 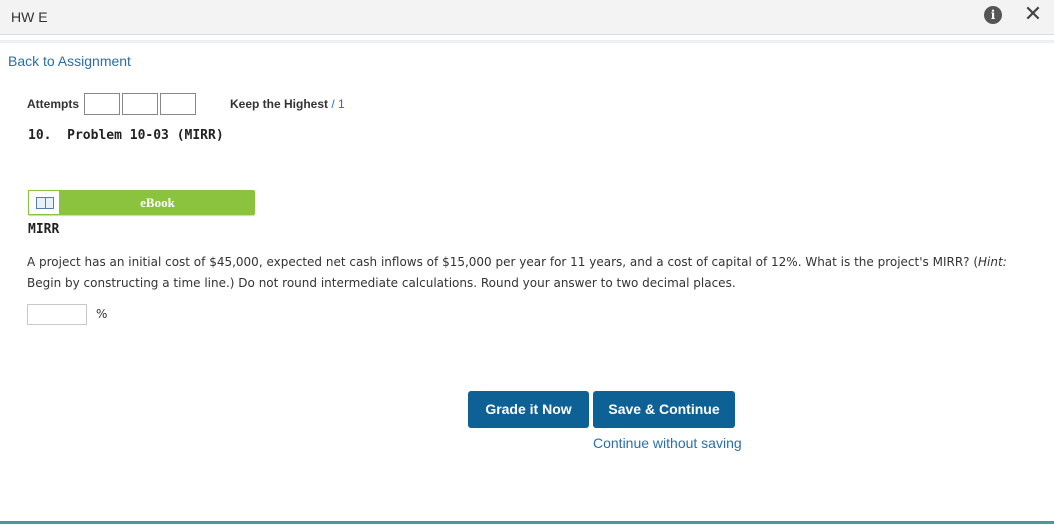 I want to click on book-icon, so click(x=44, y=202).